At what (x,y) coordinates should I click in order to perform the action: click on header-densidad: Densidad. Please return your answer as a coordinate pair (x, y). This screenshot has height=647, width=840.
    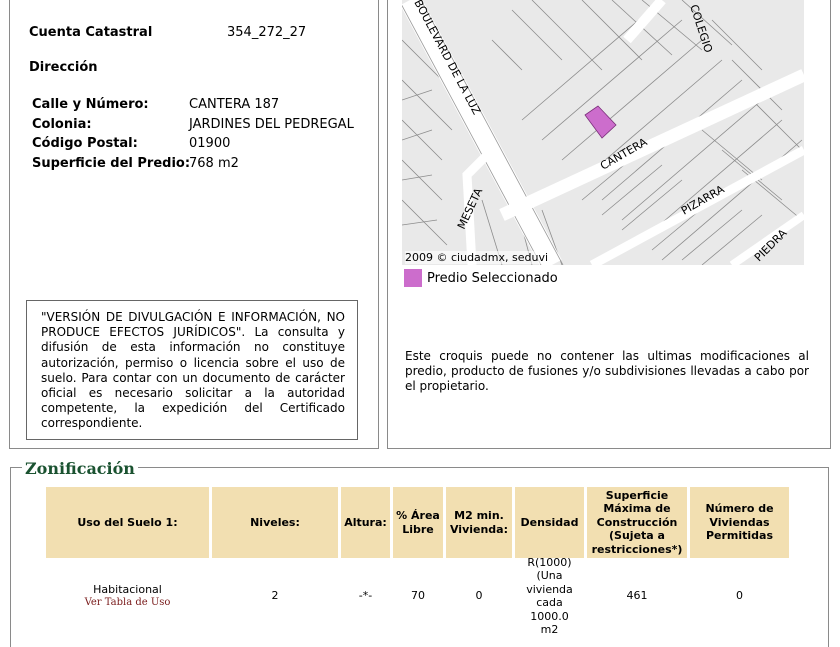
    Looking at the image, I should click on (549, 522).